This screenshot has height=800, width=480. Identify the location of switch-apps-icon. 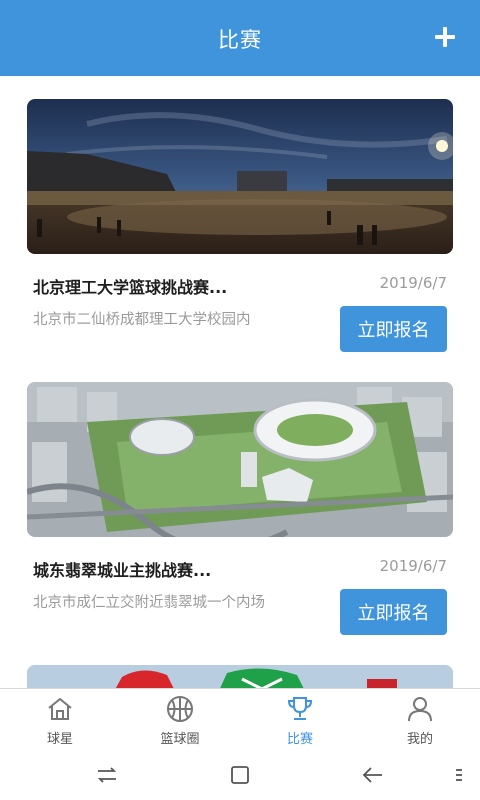
(107, 775).